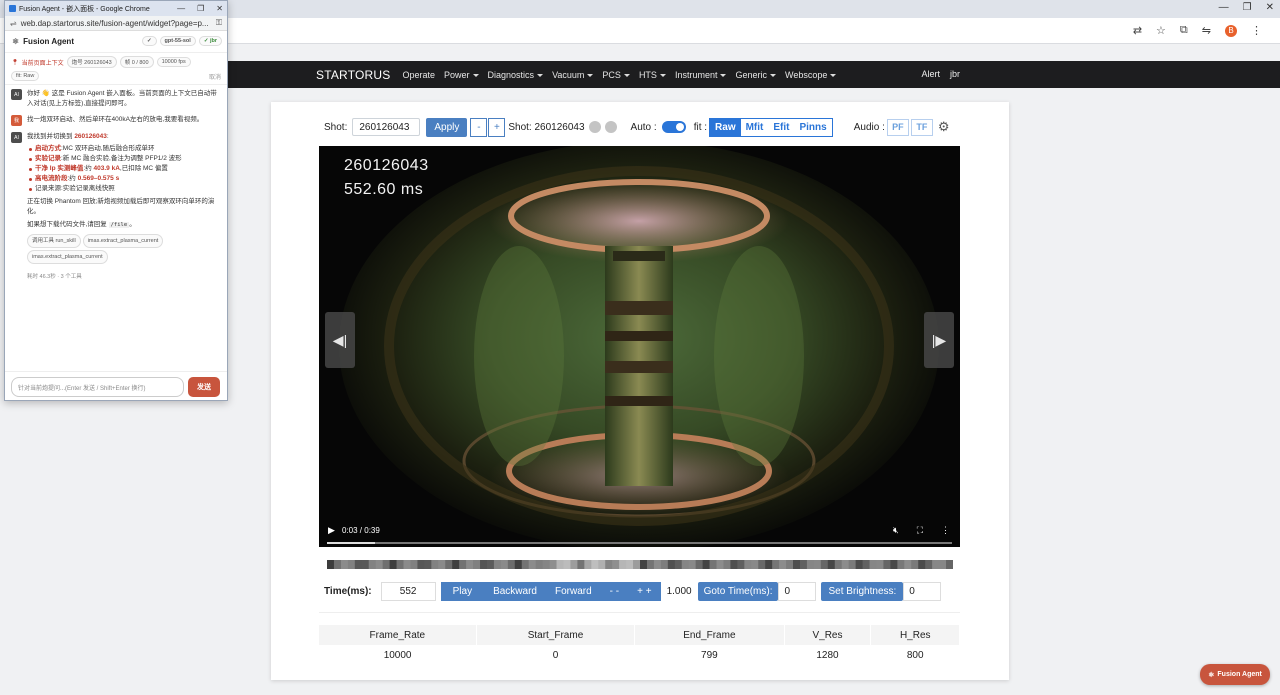 The image size is (1280, 695). I want to click on menu-icon: ⋮, so click(1256, 30).